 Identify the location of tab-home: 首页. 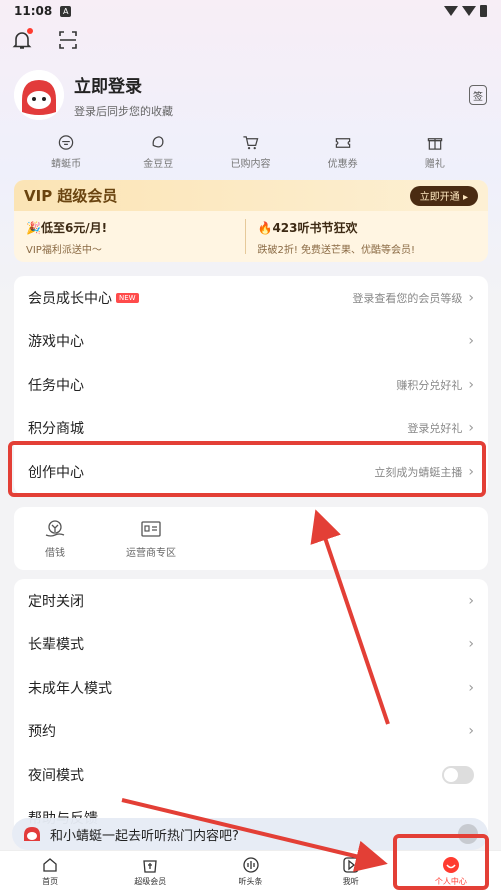
(50, 871).